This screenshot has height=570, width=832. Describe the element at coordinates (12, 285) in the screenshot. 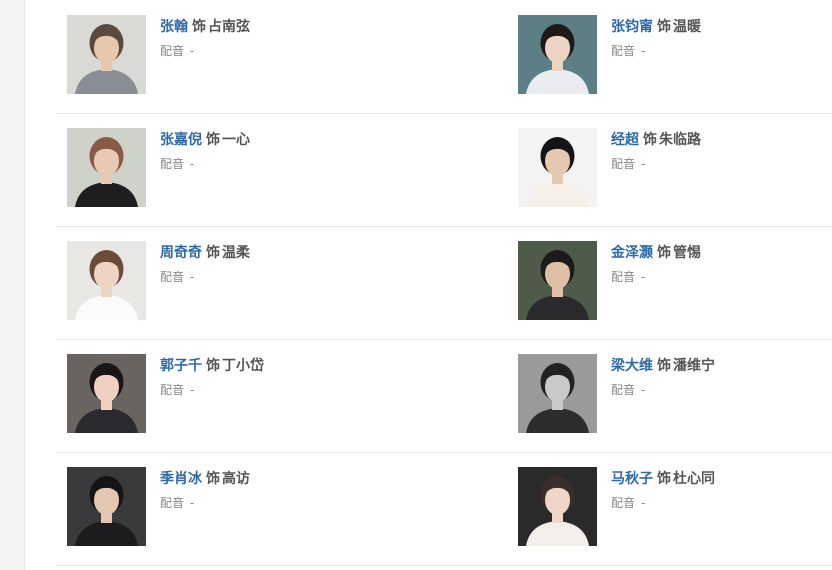

I see `left-gutter` at that location.